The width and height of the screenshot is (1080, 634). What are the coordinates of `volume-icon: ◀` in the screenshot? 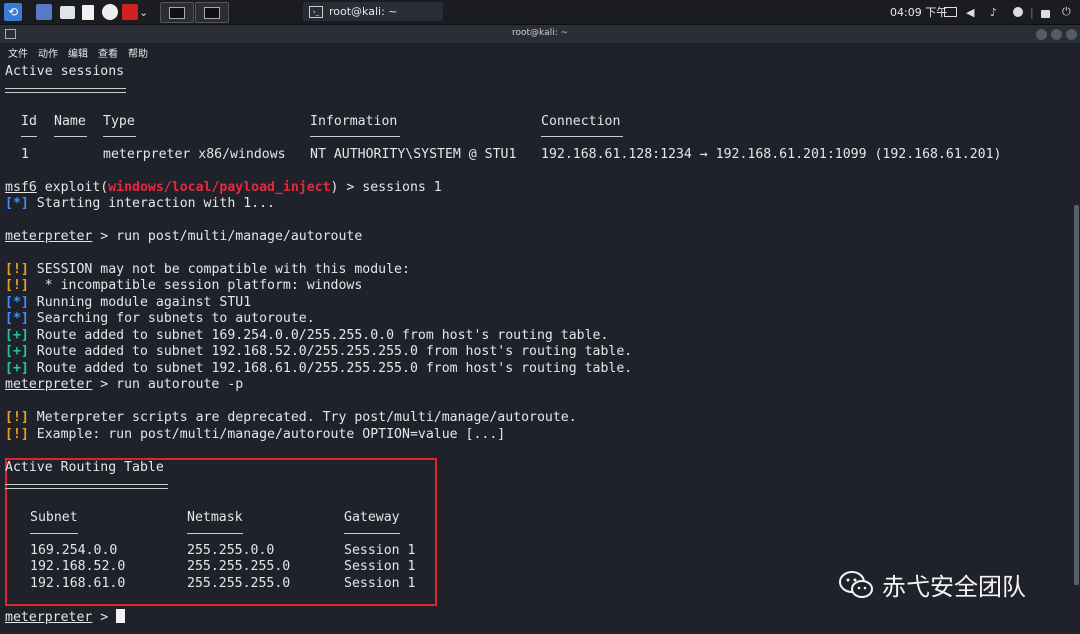 It's located at (970, 12).